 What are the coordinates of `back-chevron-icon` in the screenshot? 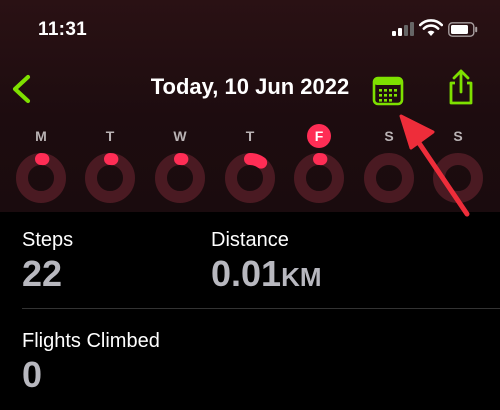 It's located at (22, 89).